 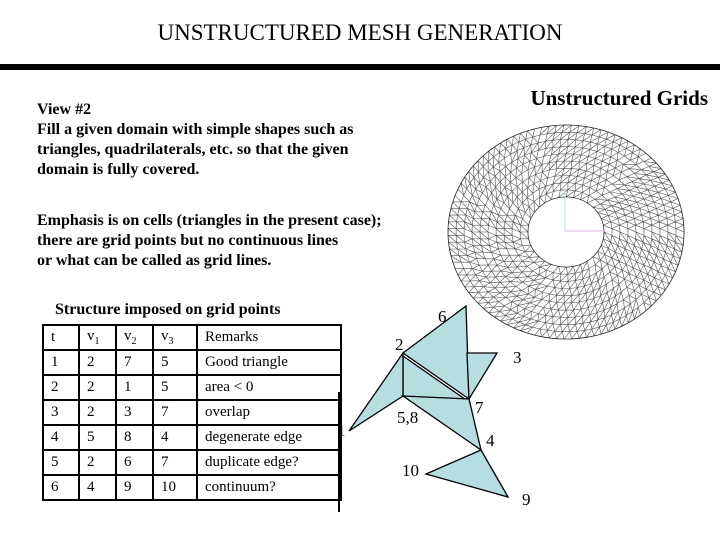 I want to click on mesh-inner-boundary, so click(x=566, y=232).